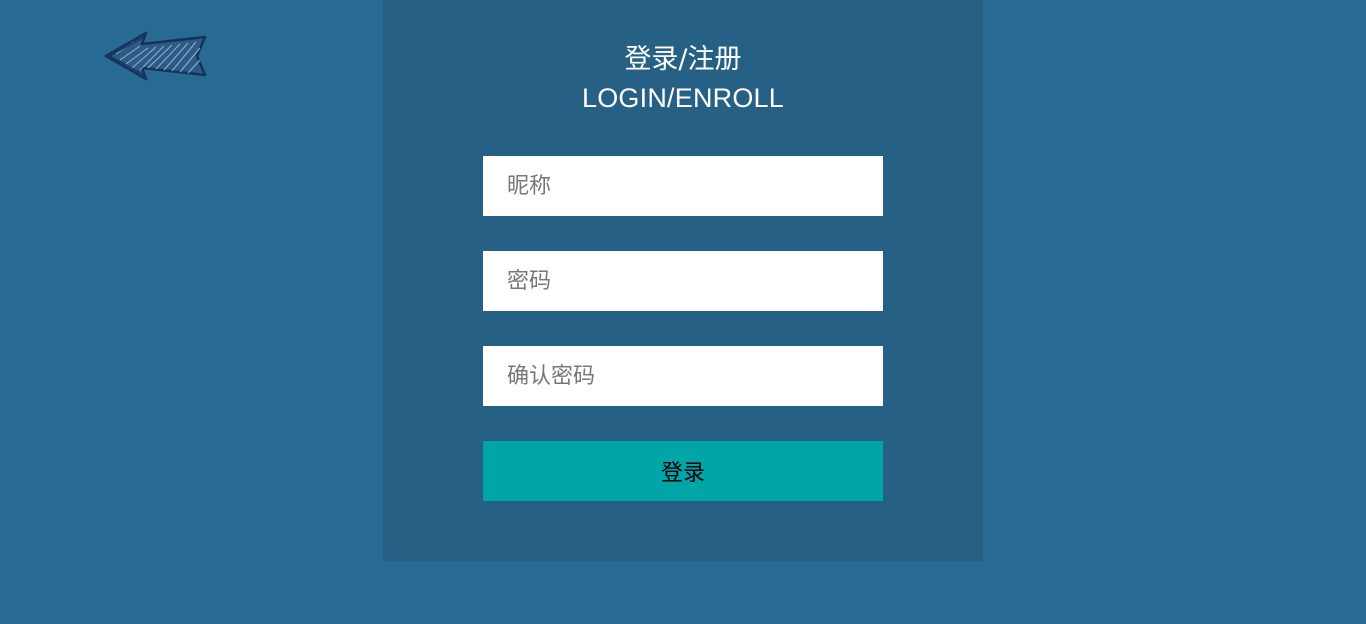  Describe the element at coordinates (156, 56) in the screenshot. I see `back-arrow-icon` at that location.